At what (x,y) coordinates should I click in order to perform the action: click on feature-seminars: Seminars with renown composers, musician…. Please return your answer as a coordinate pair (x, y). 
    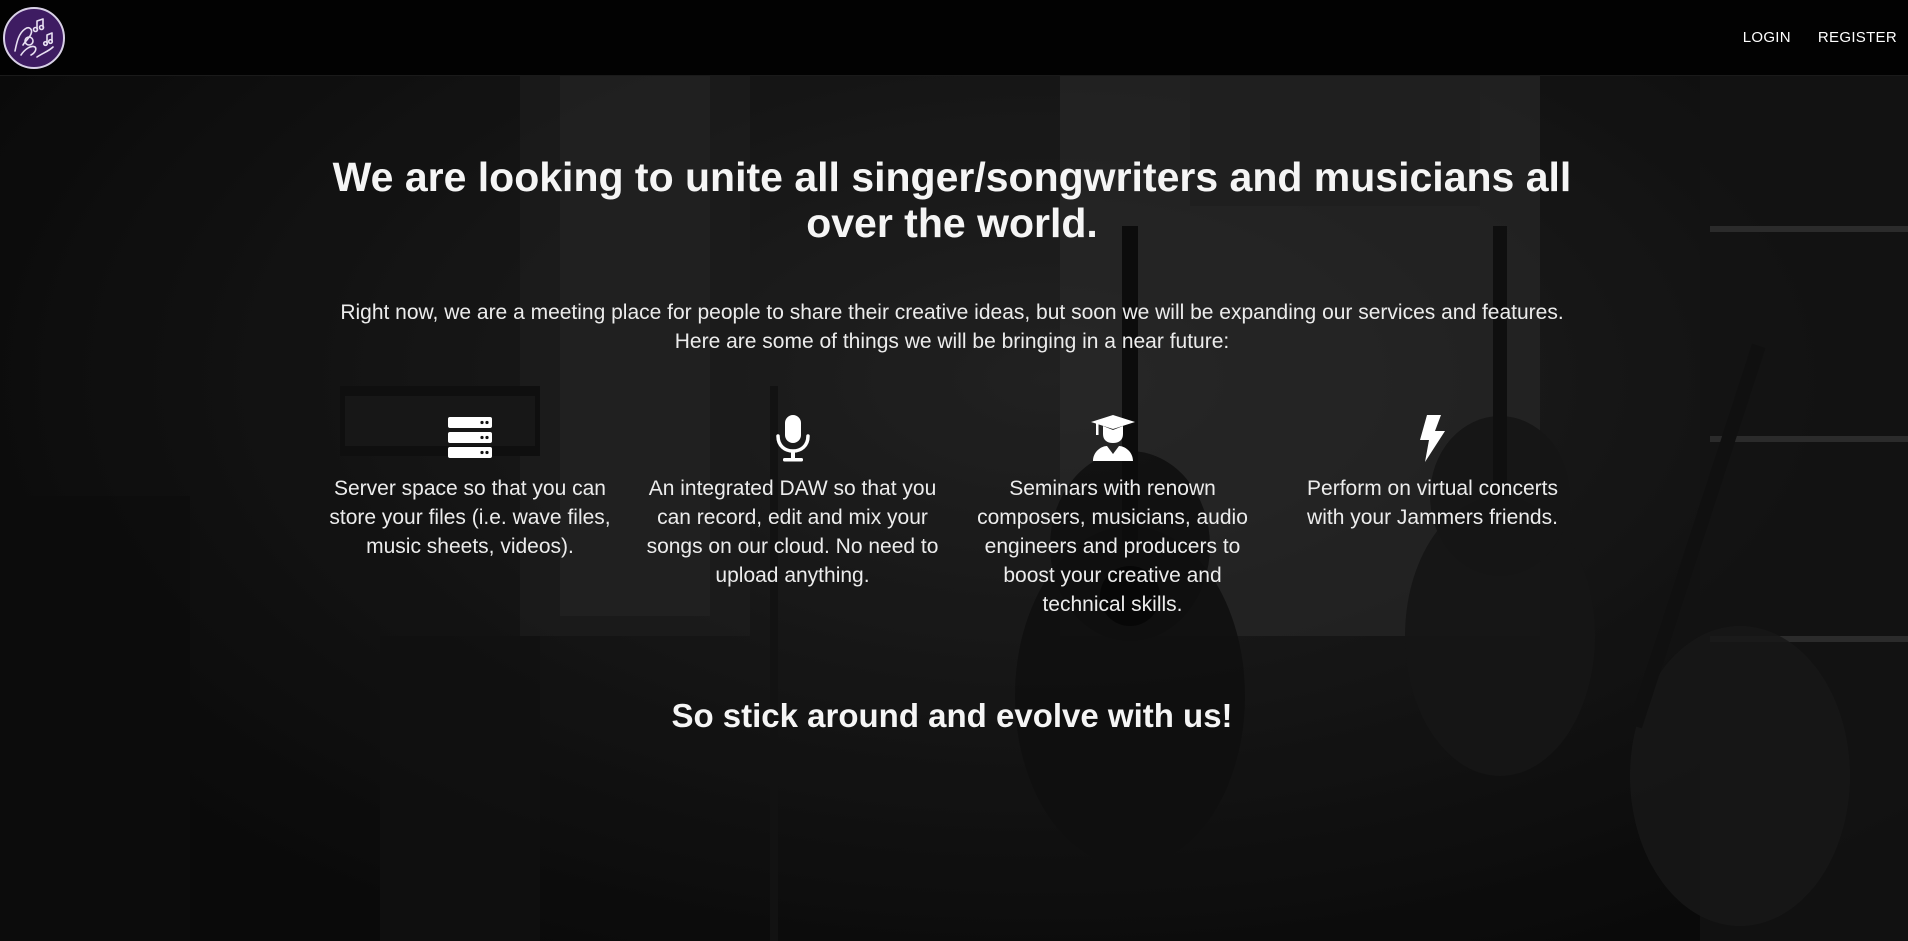
    Looking at the image, I should click on (1112, 515).